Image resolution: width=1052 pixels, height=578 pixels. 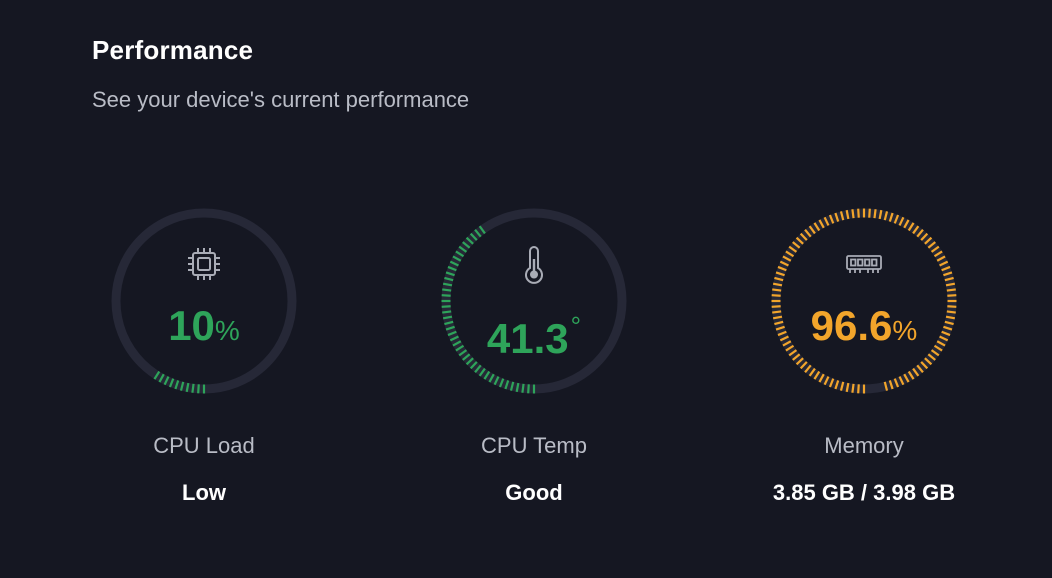 I want to click on cpu-temp-status: Good, so click(x=534, y=492).